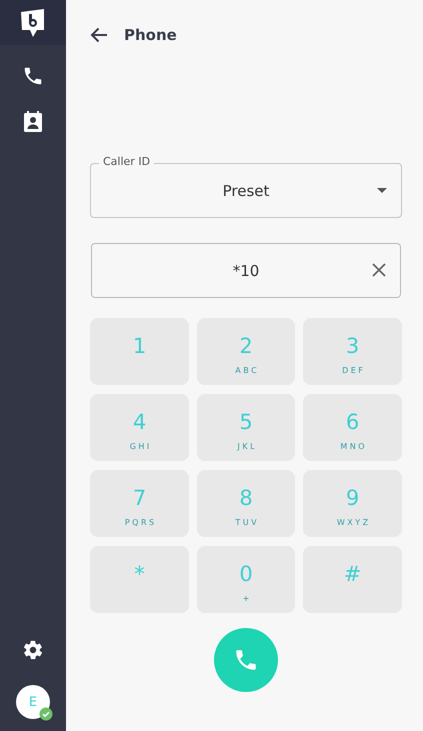  What do you see at coordinates (46, 714) in the screenshot?
I see `status-check-icon` at bounding box center [46, 714].